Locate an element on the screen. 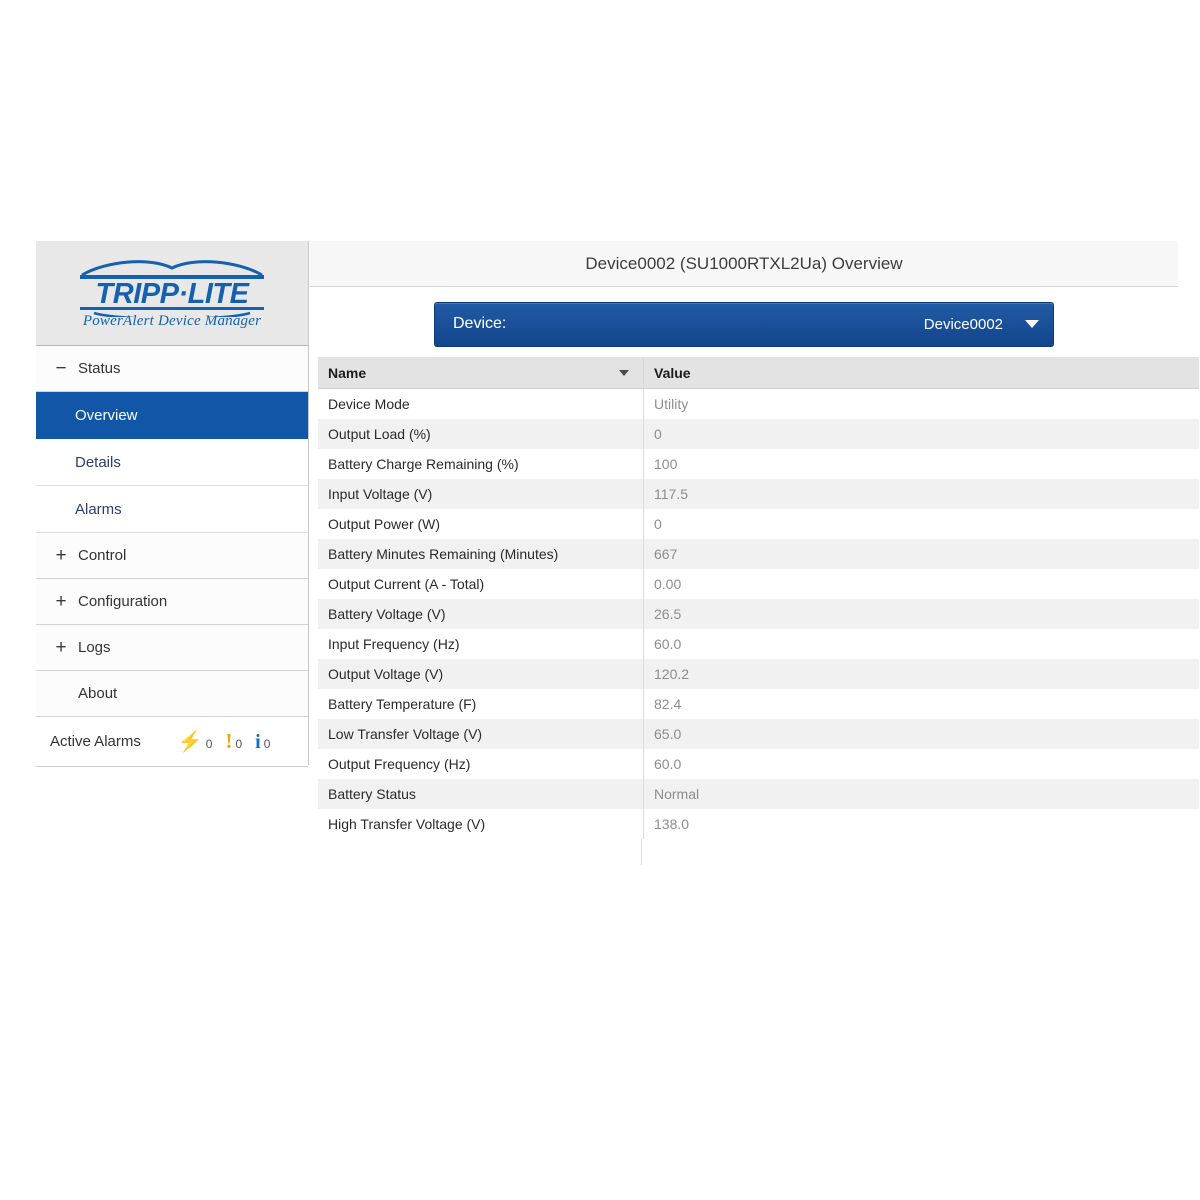 This screenshot has width=1200, height=1200. device-selector-dropdown: Device: Device0002 is located at coordinates (744, 324).